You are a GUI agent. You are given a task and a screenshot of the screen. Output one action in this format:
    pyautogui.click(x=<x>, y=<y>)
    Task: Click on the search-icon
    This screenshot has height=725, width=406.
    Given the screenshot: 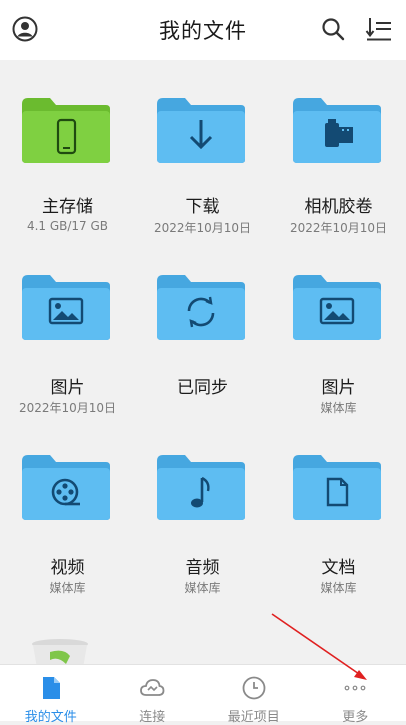 What is the action you would take?
    pyautogui.click(x=333, y=29)
    